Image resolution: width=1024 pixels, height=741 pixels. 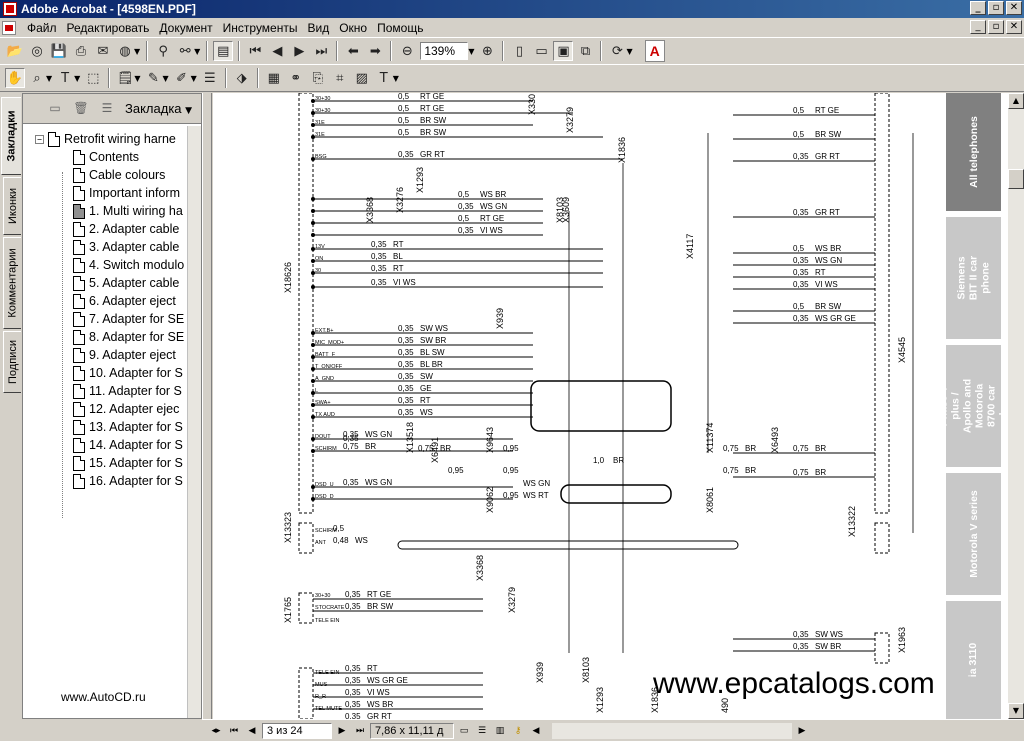 I want to click on bookmark-item: 1. Multi wiring ha, so click(x=128, y=211).